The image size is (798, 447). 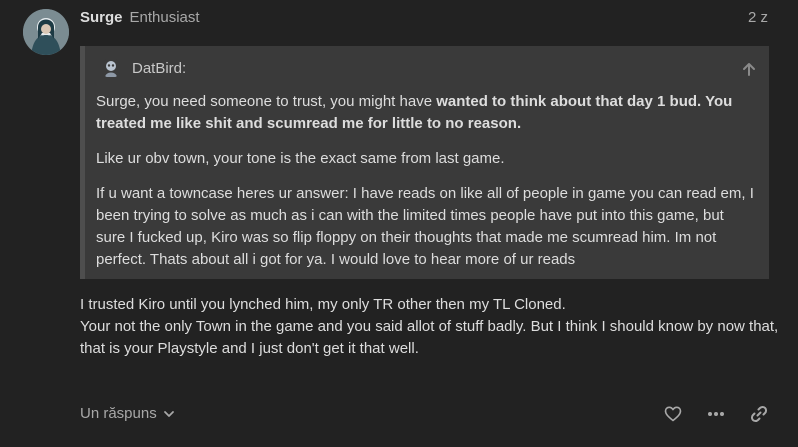 I want to click on heart-icon, so click(x=673, y=414).